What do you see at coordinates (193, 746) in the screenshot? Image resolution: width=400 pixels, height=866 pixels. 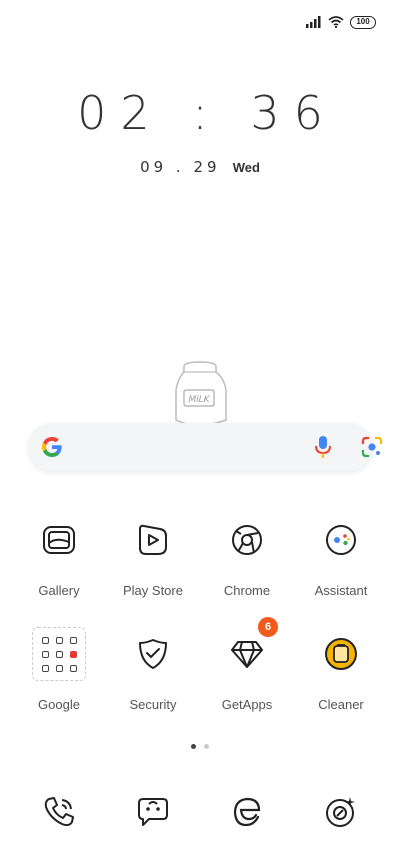 I see `page-dot-active` at bounding box center [193, 746].